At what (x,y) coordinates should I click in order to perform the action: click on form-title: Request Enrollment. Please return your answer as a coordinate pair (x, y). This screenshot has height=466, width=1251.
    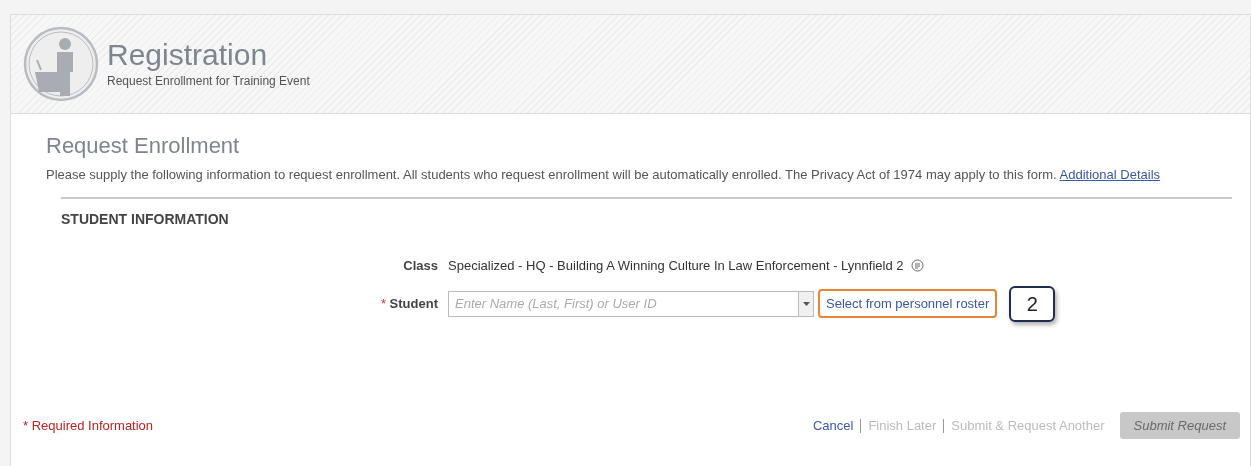
    Looking at the image, I should click on (143, 146).